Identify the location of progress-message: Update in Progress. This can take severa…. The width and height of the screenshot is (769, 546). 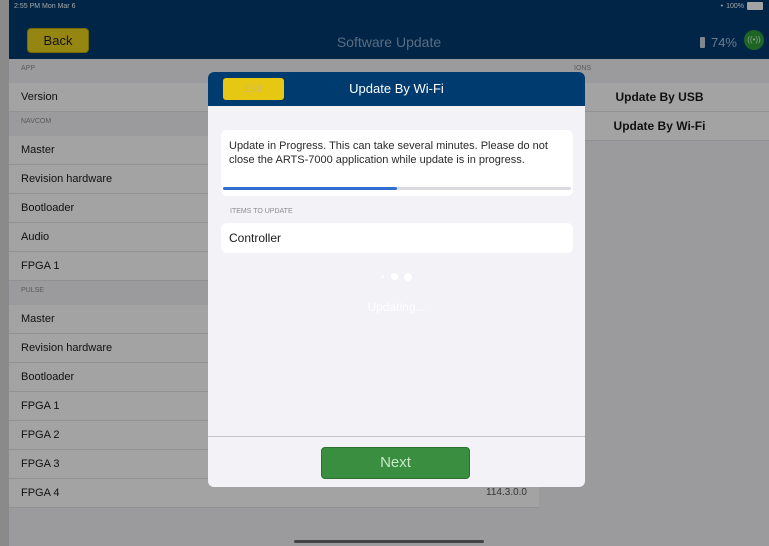
(388, 153).